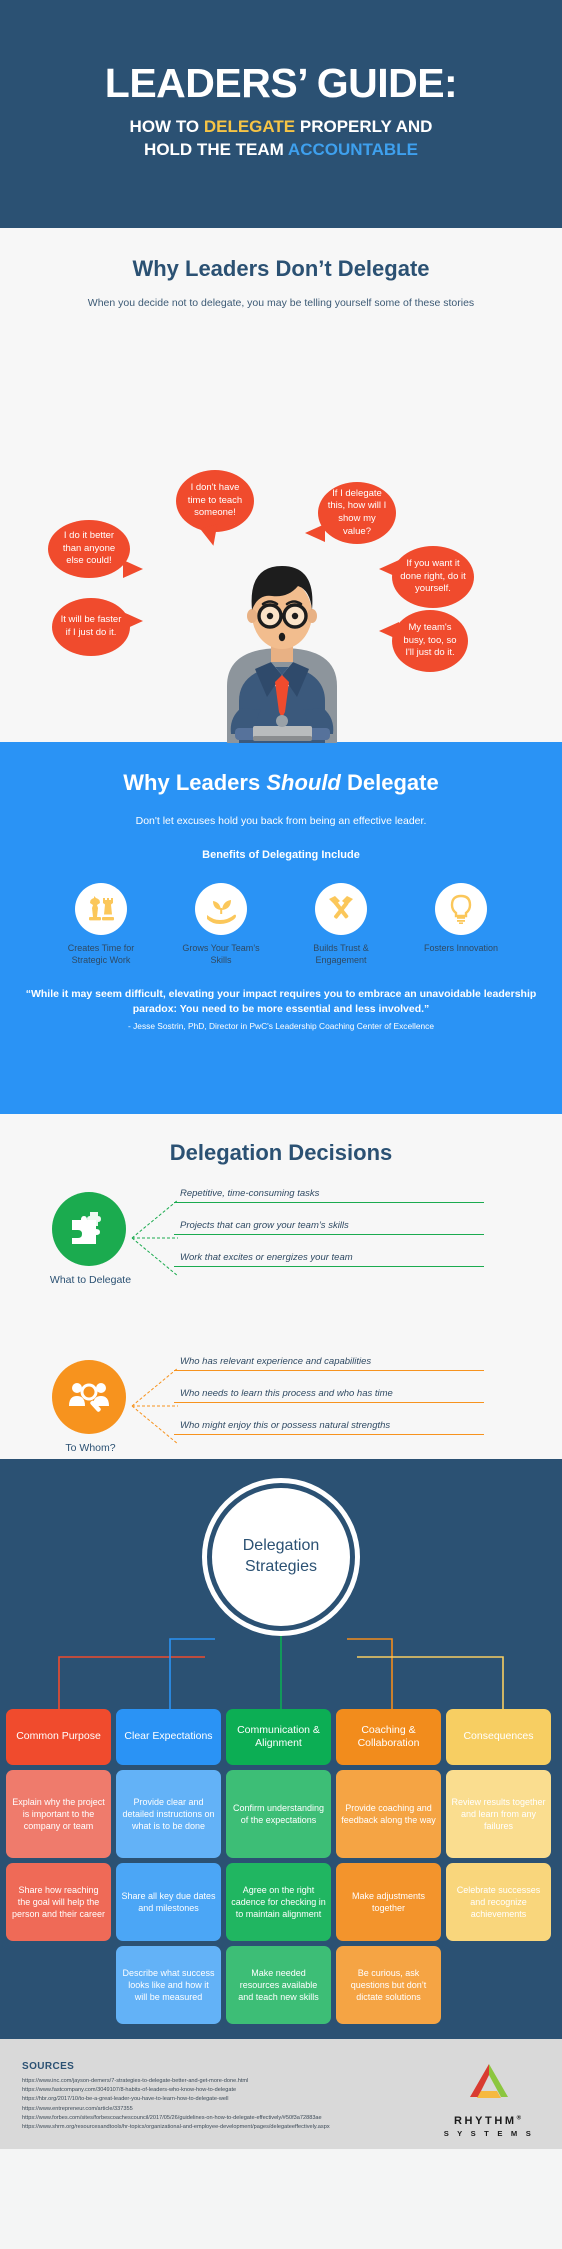 This screenshot has height=2249, width=562. Describe the element at coordinates (388, 1902) in the screenshot. I see `strategy-card: Make adjustments together` at that location.